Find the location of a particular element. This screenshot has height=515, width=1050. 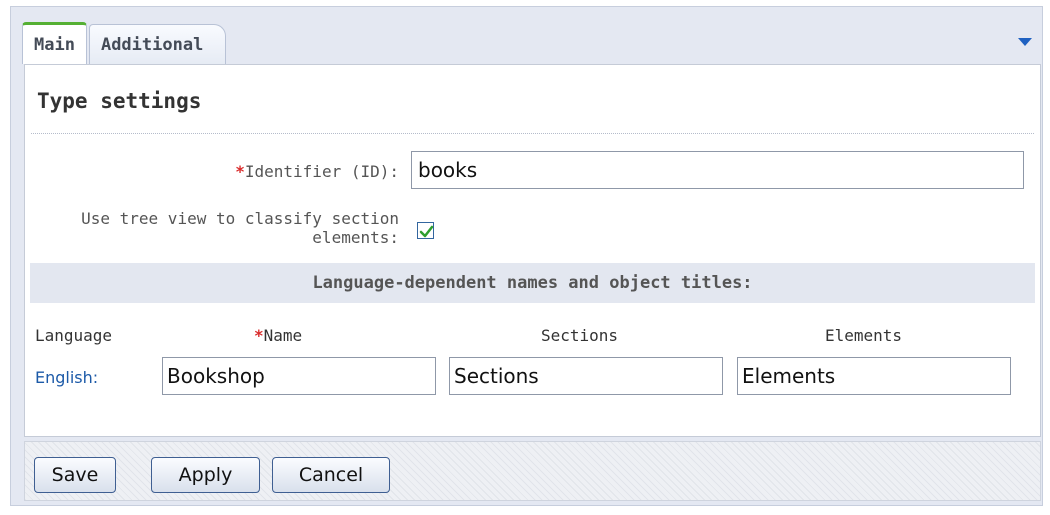

button-bar: Save Apply Cancel is located at coordinates (532, 471).